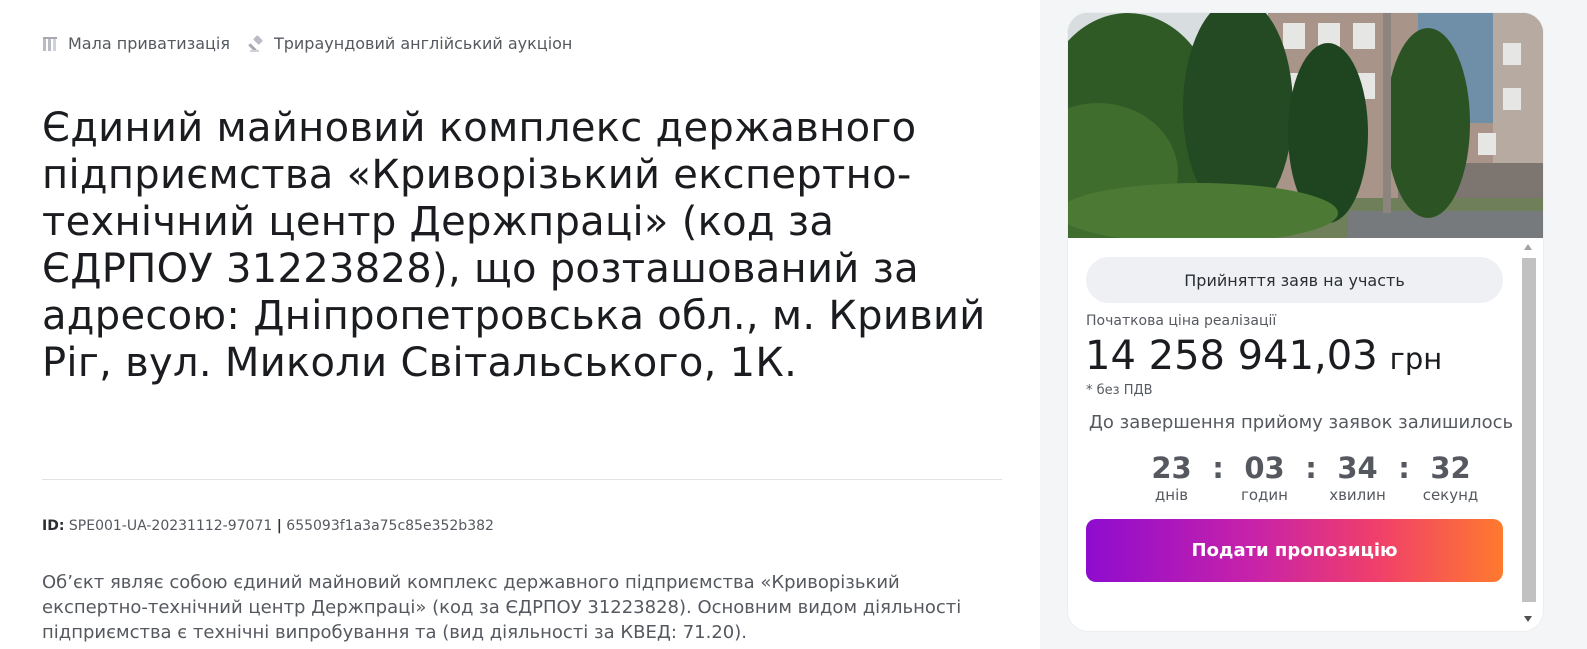 The height and width of the screenshot is (649, 1587). I want to click on timer-minutes-label: хвилин, so click(1357, 495).